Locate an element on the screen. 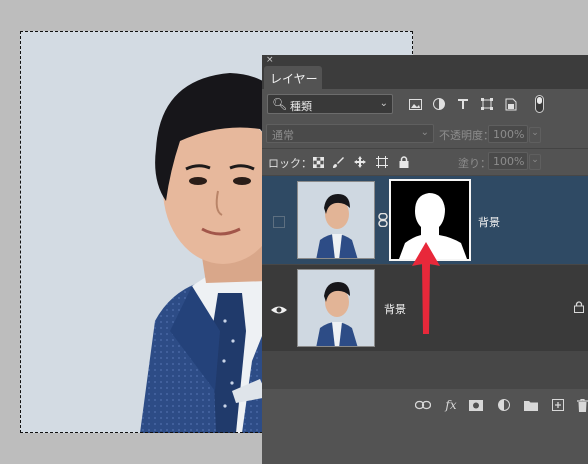 This screenshot has height=464, width=588. filter-toggle-switch is located at coordinates (539, 104).